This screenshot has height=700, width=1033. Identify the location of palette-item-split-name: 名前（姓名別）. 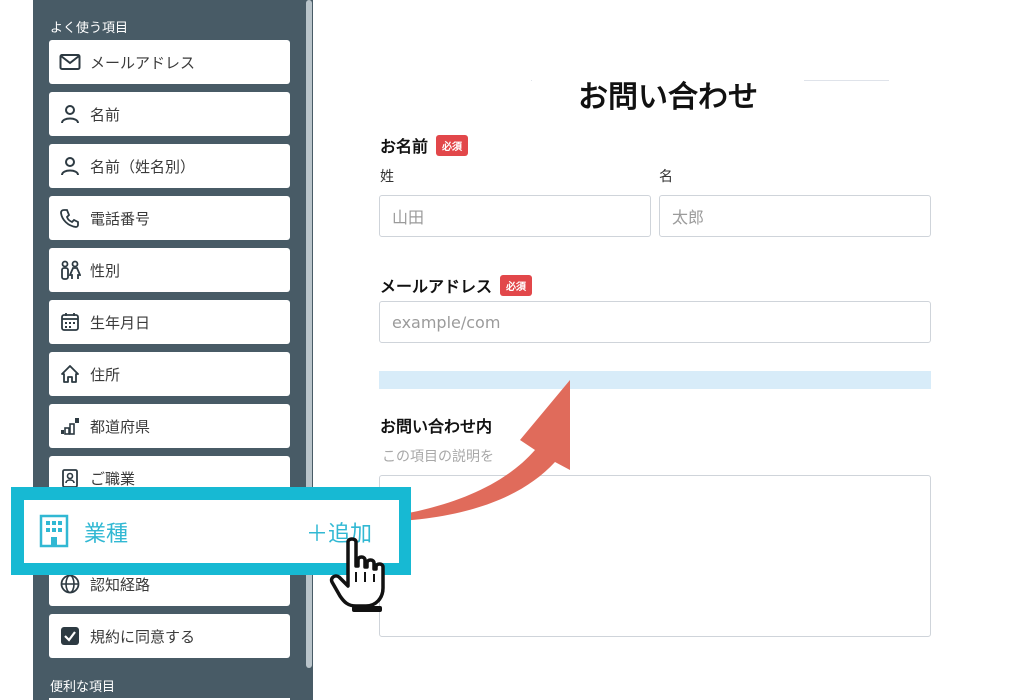
(169, 166).